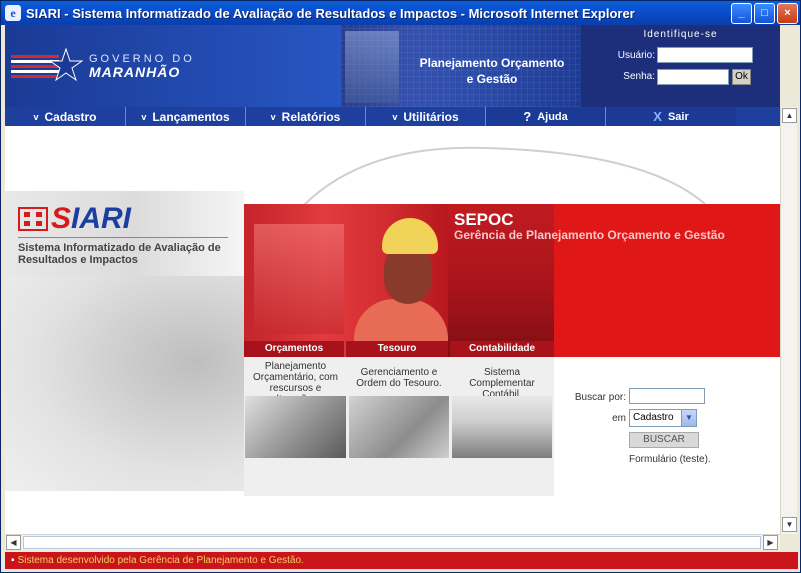 The image size is (801, 573). Describe the element at coordinates (13, 13) in the screenshot. I see `ie-icon: e` at that location.